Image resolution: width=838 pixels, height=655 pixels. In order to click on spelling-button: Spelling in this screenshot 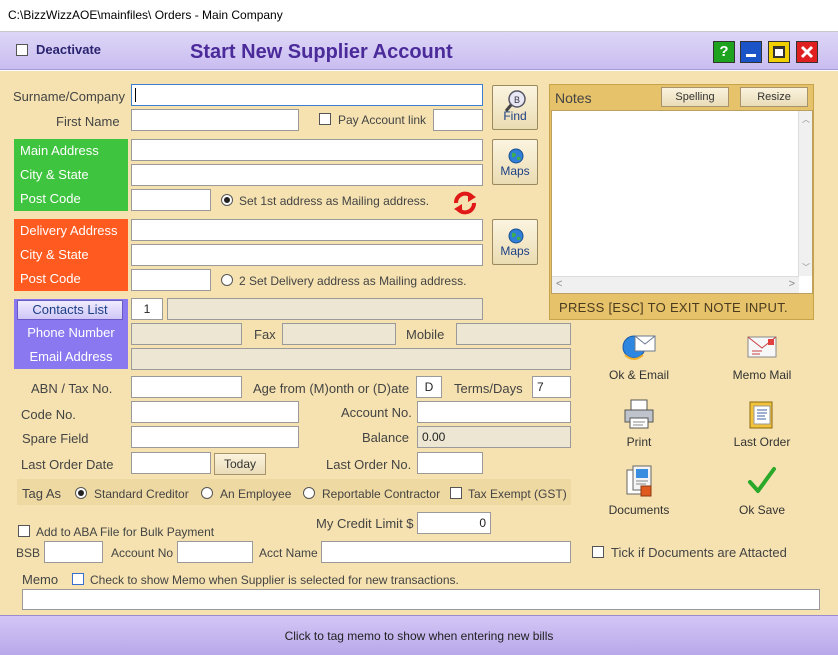, I will do `click(695, 97)`.